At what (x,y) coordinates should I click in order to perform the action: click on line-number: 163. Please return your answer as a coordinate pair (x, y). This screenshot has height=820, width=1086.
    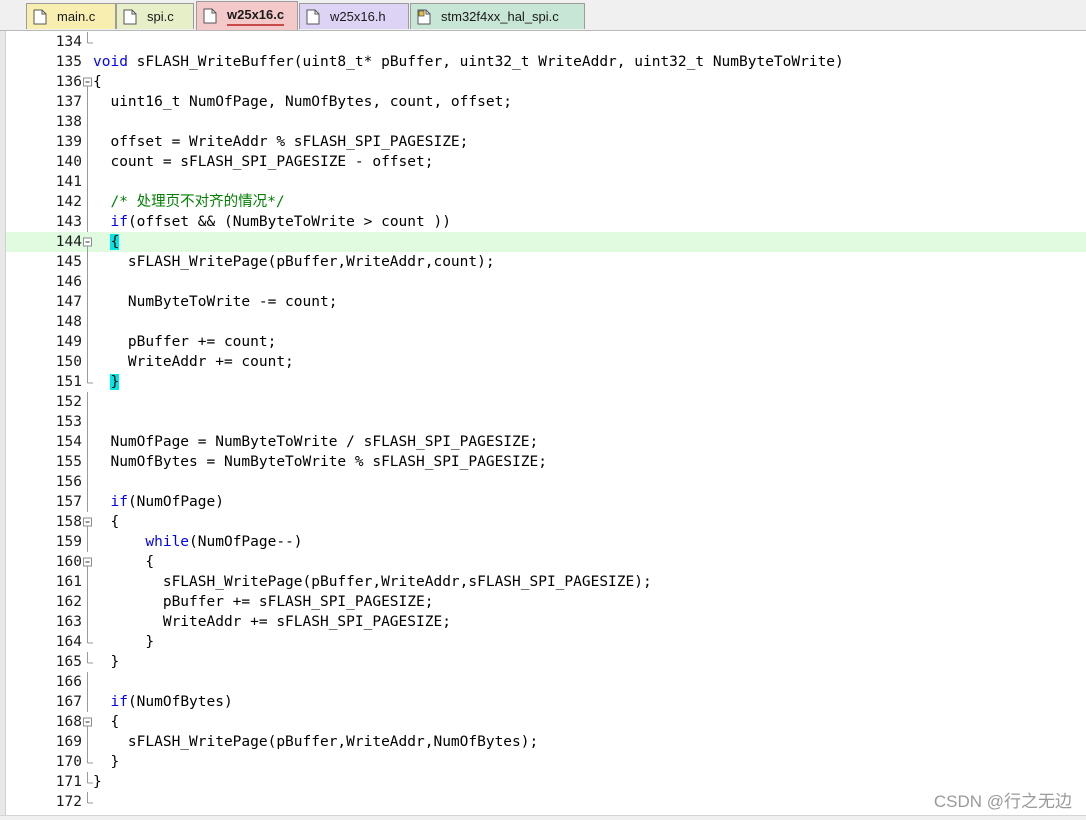
    Looking at the image, I should click on (68, 622).